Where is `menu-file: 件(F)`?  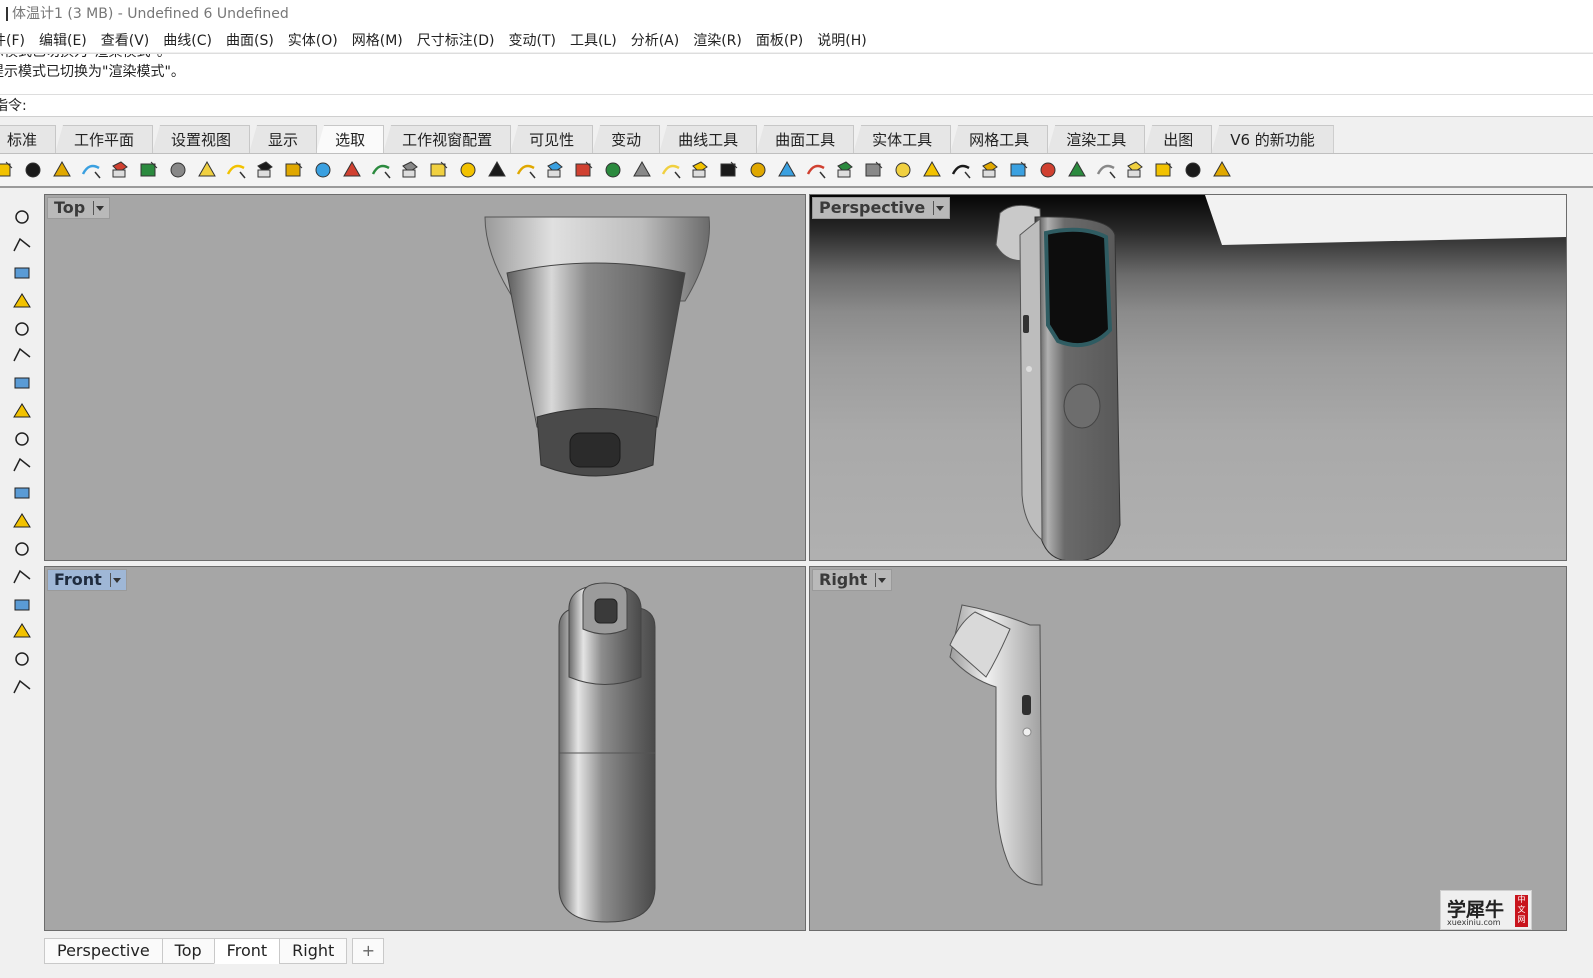 menu-file: 件(F) is located at coordinates (12, 40).